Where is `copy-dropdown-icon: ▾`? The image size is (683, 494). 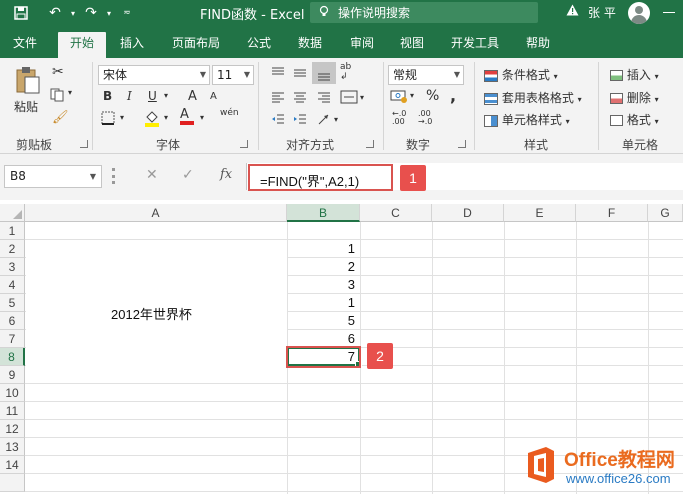 copy-dropdown-icon: ▾ is located at coordinates (70, 92).